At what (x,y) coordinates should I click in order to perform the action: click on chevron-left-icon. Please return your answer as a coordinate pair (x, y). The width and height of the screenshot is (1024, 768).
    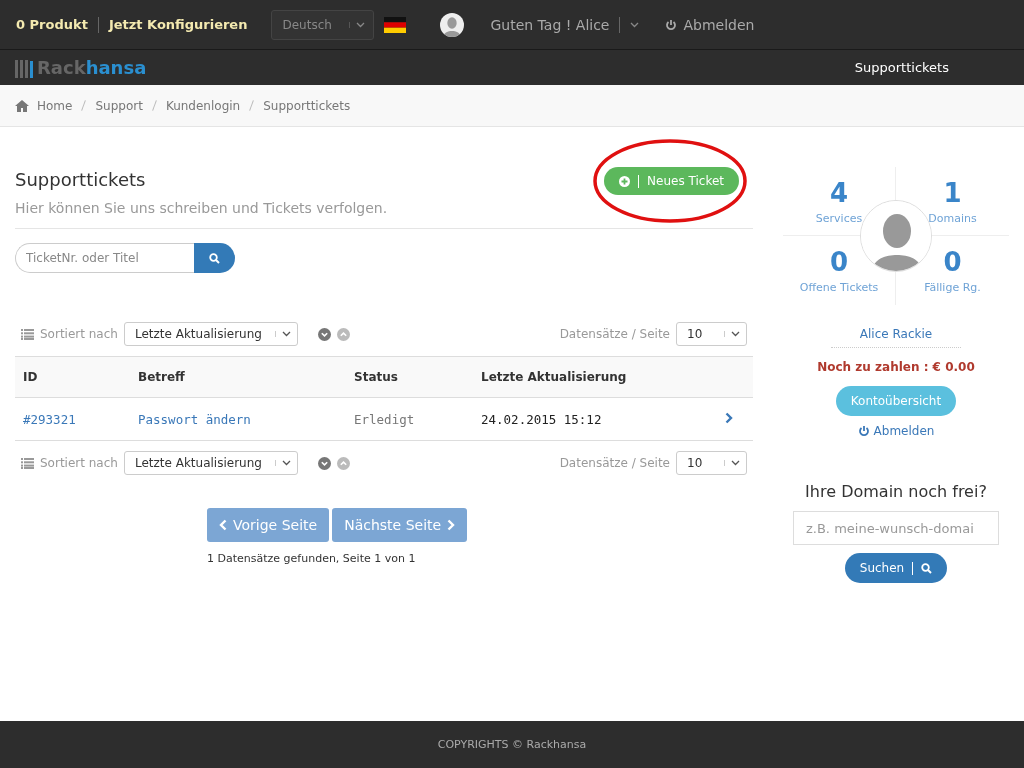
    Looking at the image, I should click on (223, 525).